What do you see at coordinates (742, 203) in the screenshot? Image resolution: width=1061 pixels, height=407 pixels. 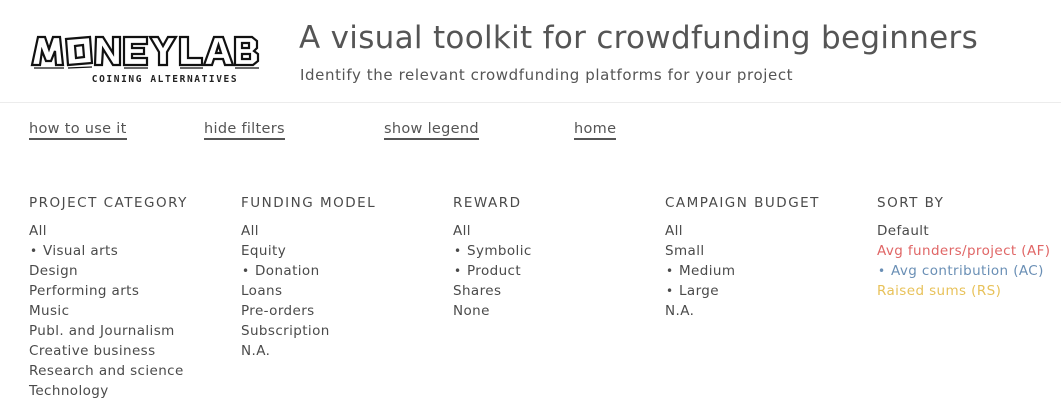 I see `filter-heading: CAMPAIGN BUDGET` at bounding box center [742, 203].